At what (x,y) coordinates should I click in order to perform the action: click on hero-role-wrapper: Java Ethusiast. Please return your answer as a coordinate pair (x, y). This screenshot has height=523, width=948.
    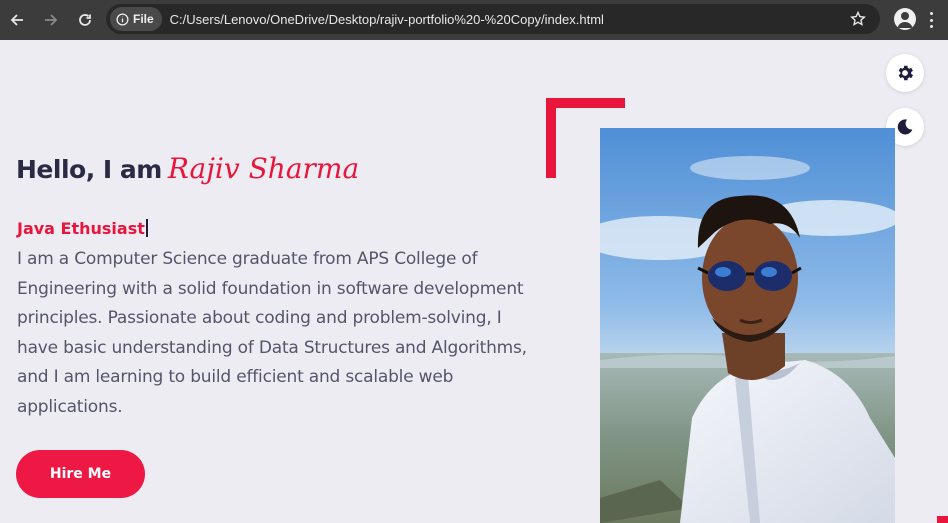
    Looking at the image, I should click on (82, 228).